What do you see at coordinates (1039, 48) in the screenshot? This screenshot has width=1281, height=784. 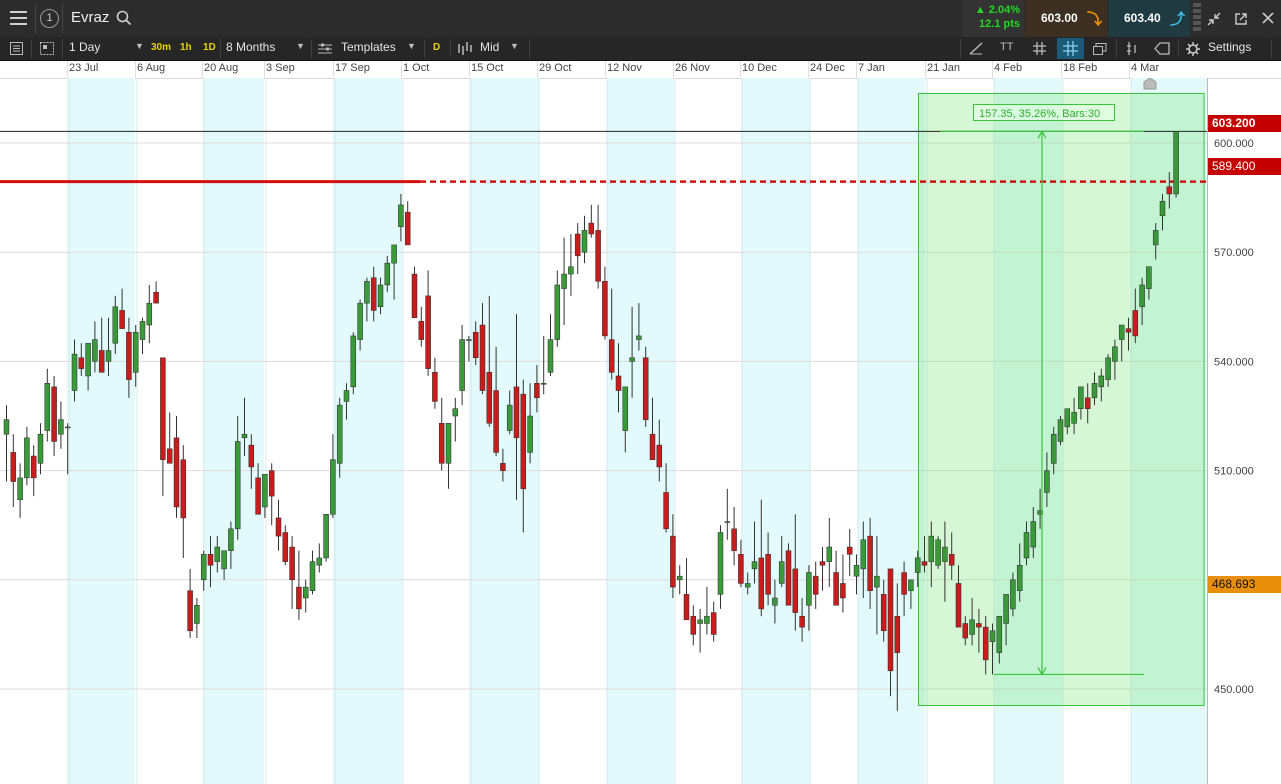 I see `grid-icon` at bounding box center [1039, 48].